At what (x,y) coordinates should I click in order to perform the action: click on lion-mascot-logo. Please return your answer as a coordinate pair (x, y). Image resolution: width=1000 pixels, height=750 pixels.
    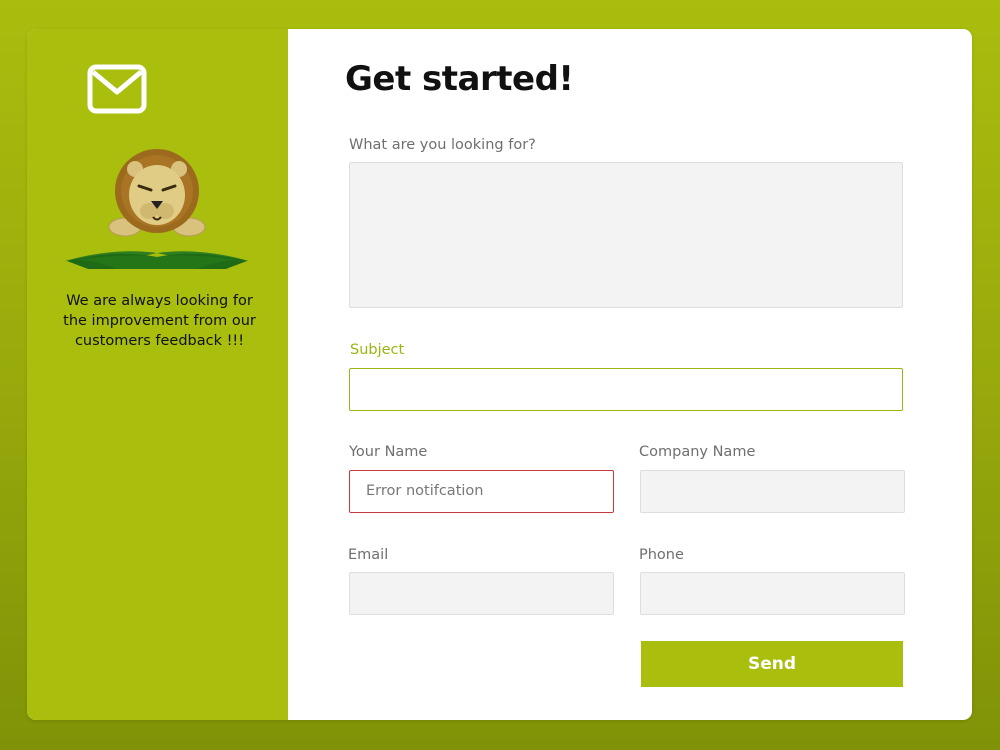
    Looking at the image, I should click on (157, 209).